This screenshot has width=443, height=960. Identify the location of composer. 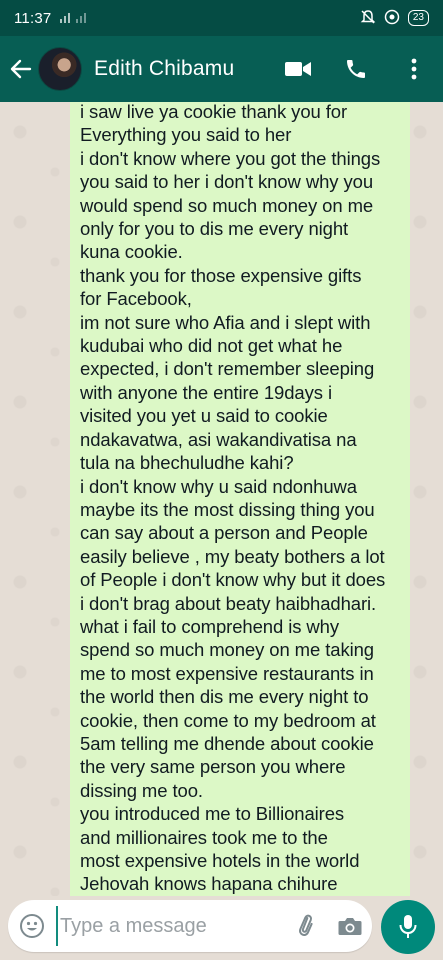
(221, 928).